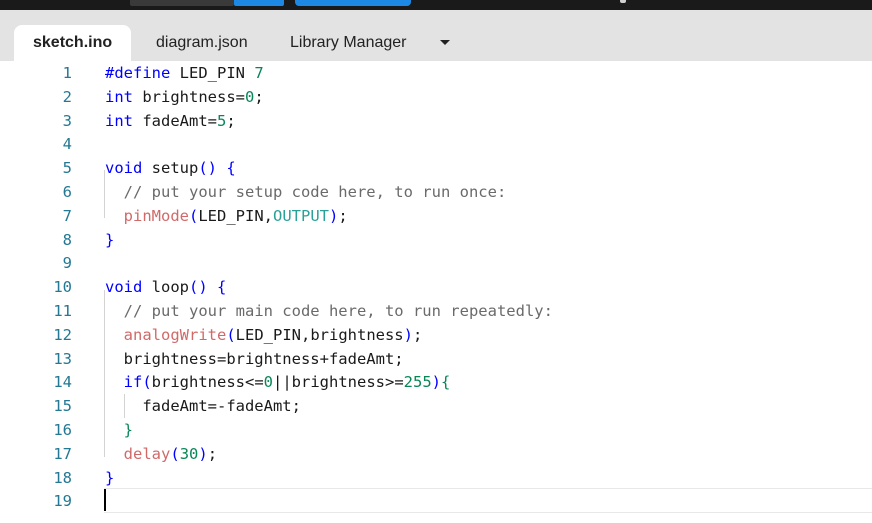  I want to click on toolbar-marker, so click(623, 1).